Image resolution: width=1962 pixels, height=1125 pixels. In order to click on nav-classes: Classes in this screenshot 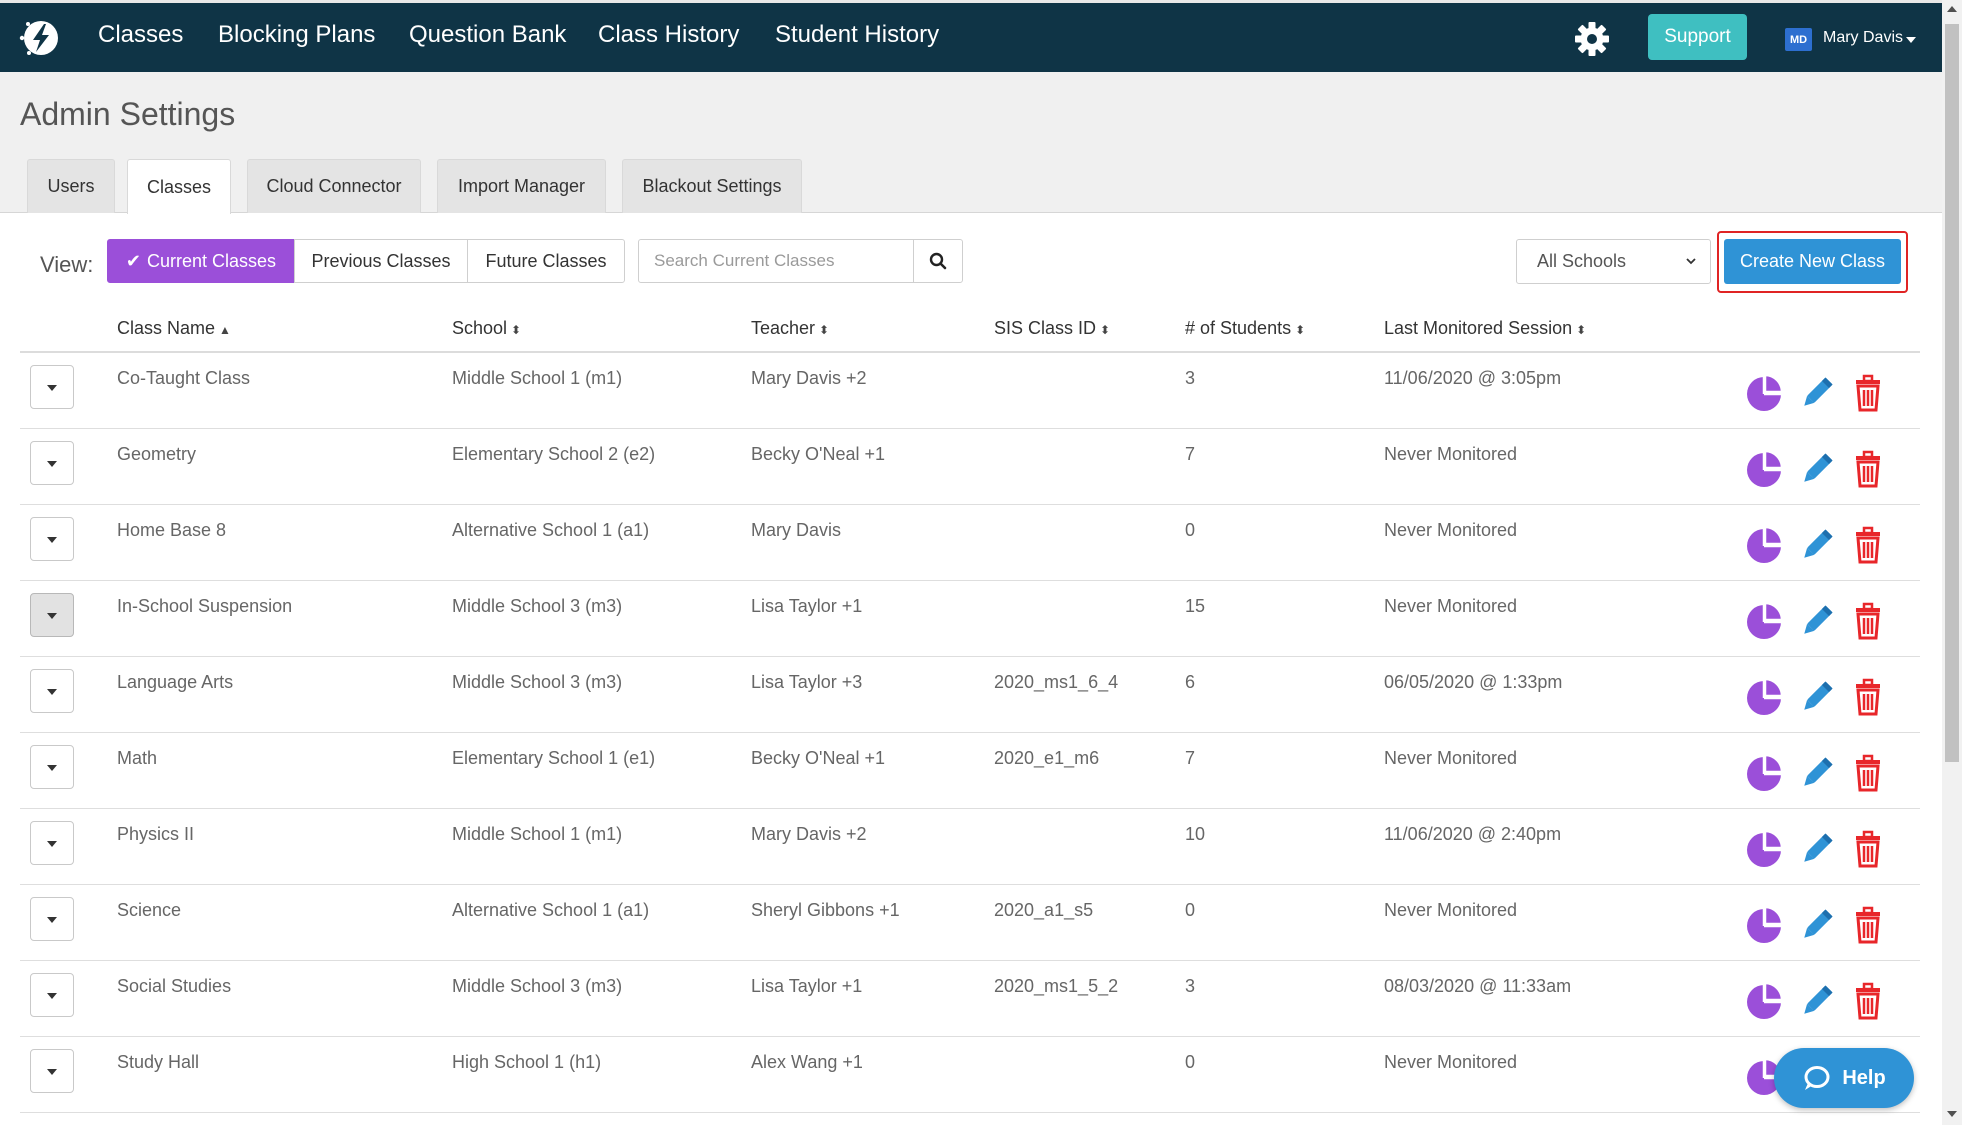, I will do `click(140, 35)`.